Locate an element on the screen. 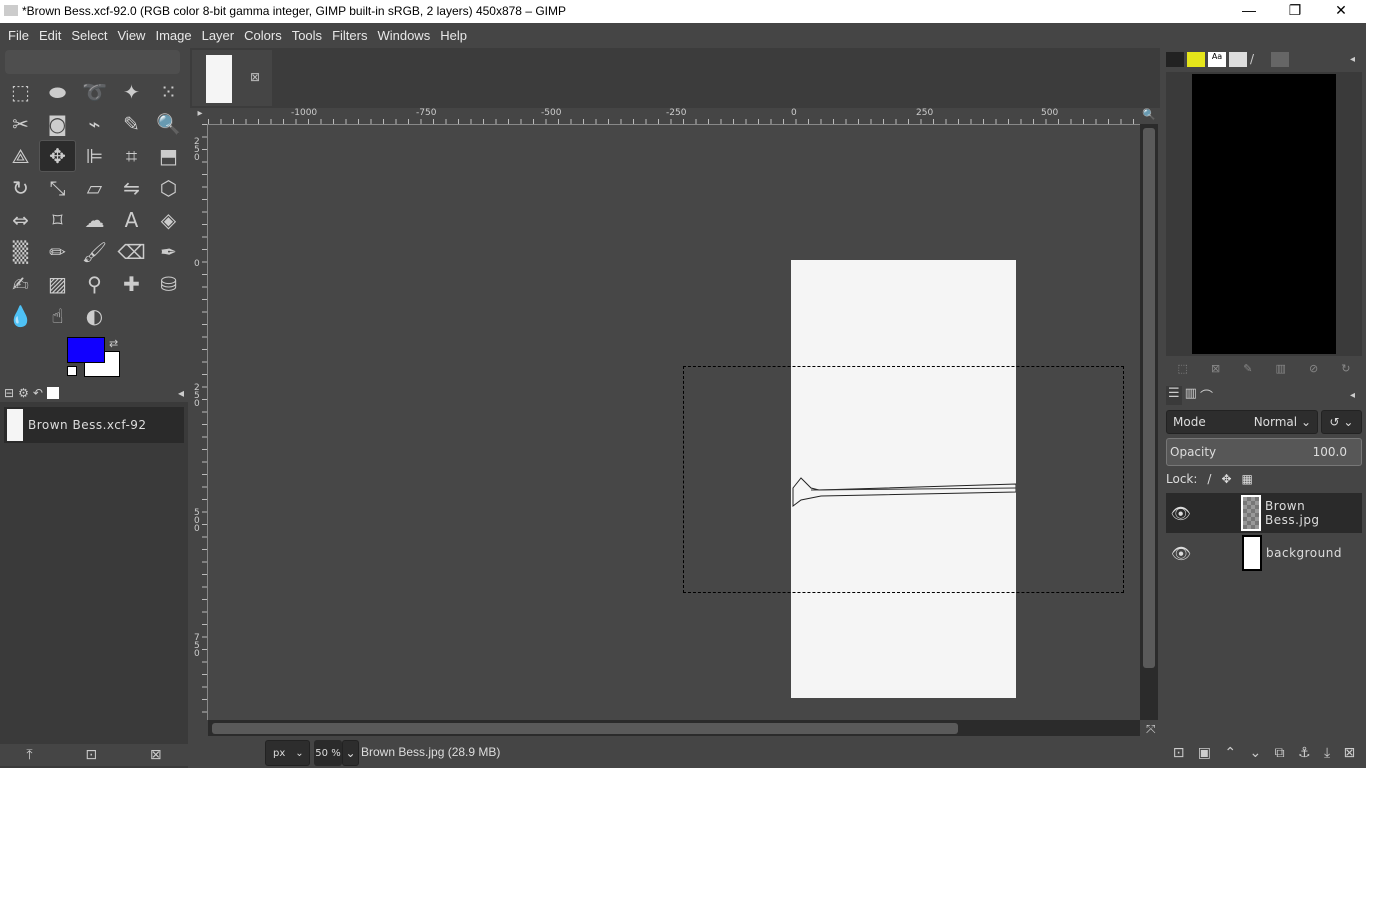 The image size is (1376, 912). ellipse-select-icon: ⬬ is located at coordinates (57, 92).